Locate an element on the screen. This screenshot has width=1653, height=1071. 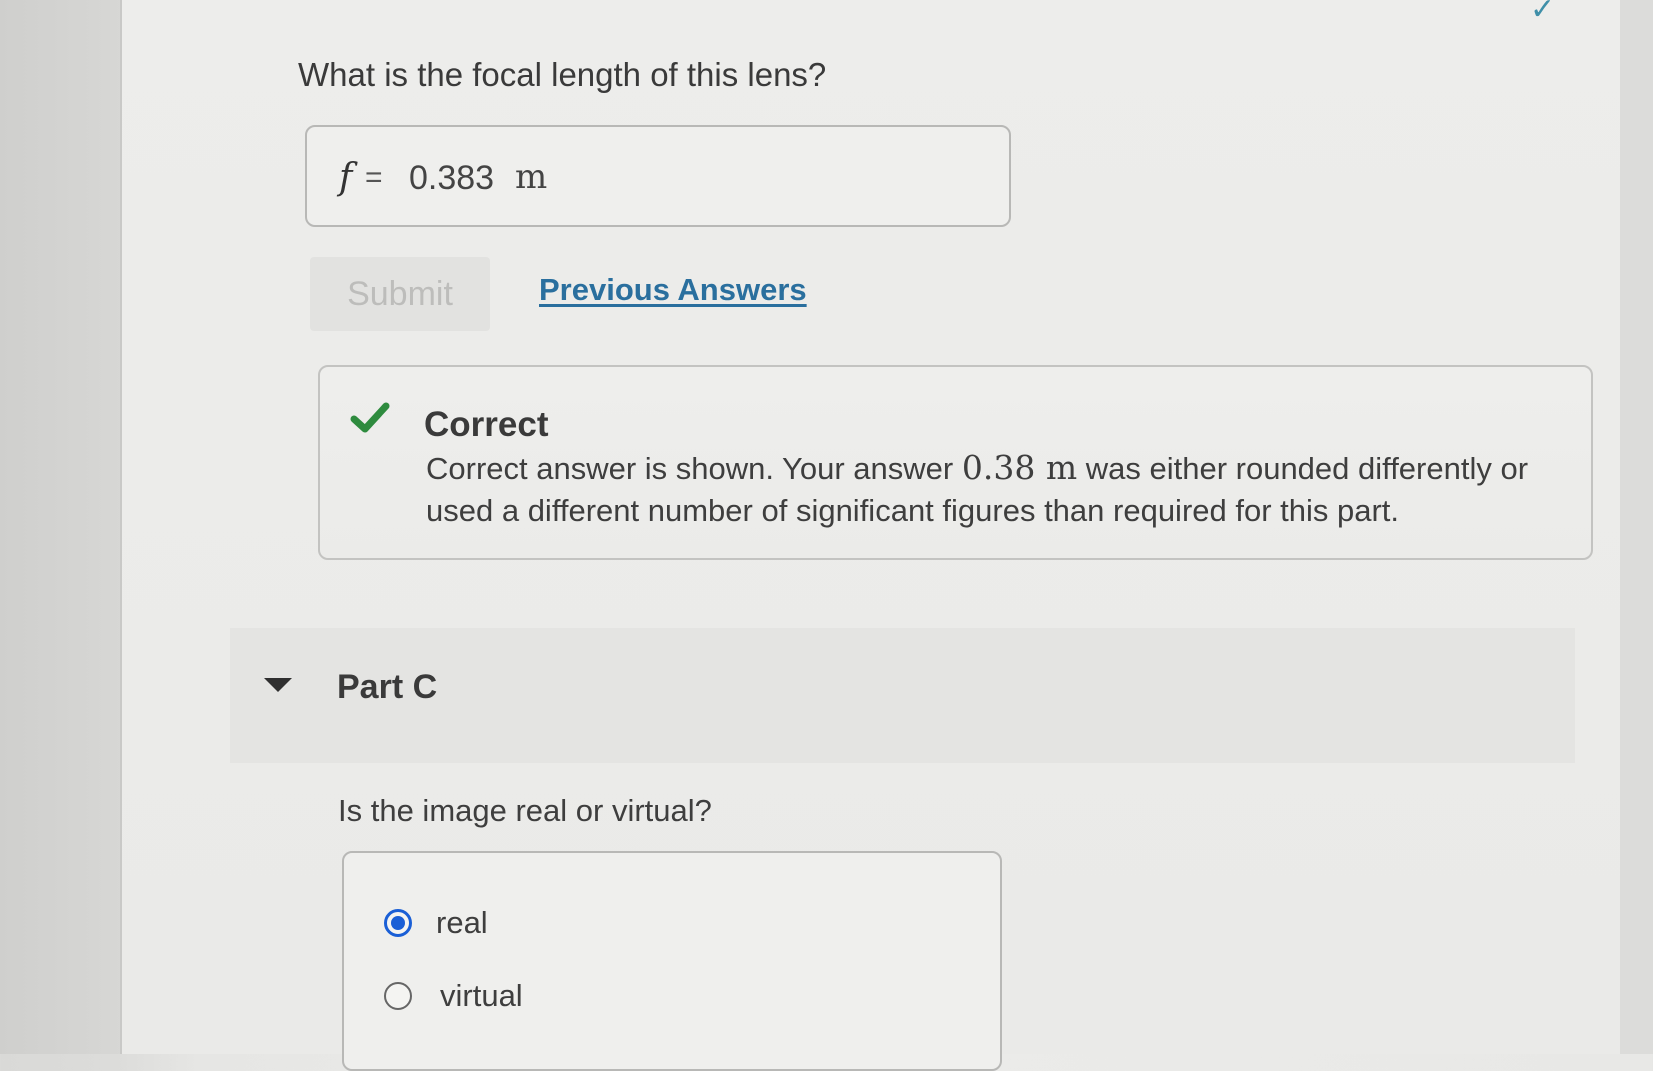
radio-virtual is located at coordinates (398, 996).